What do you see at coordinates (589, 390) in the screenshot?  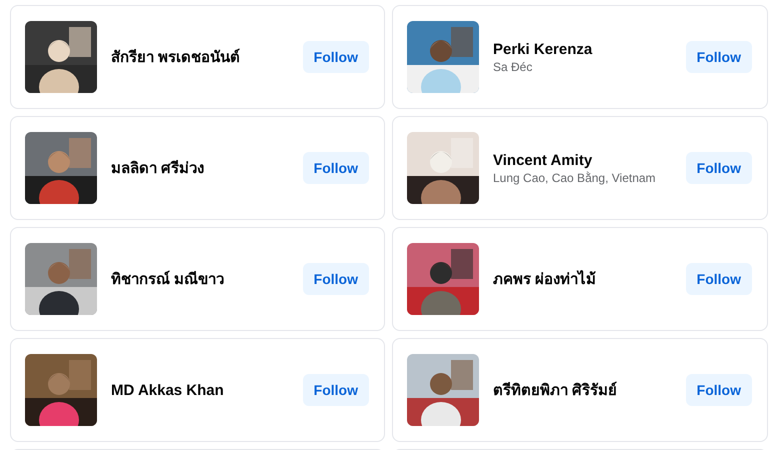 I see `person-name: ตรีทิตยพิภา ศิริรัมย์` at bounding box center [589, 390].